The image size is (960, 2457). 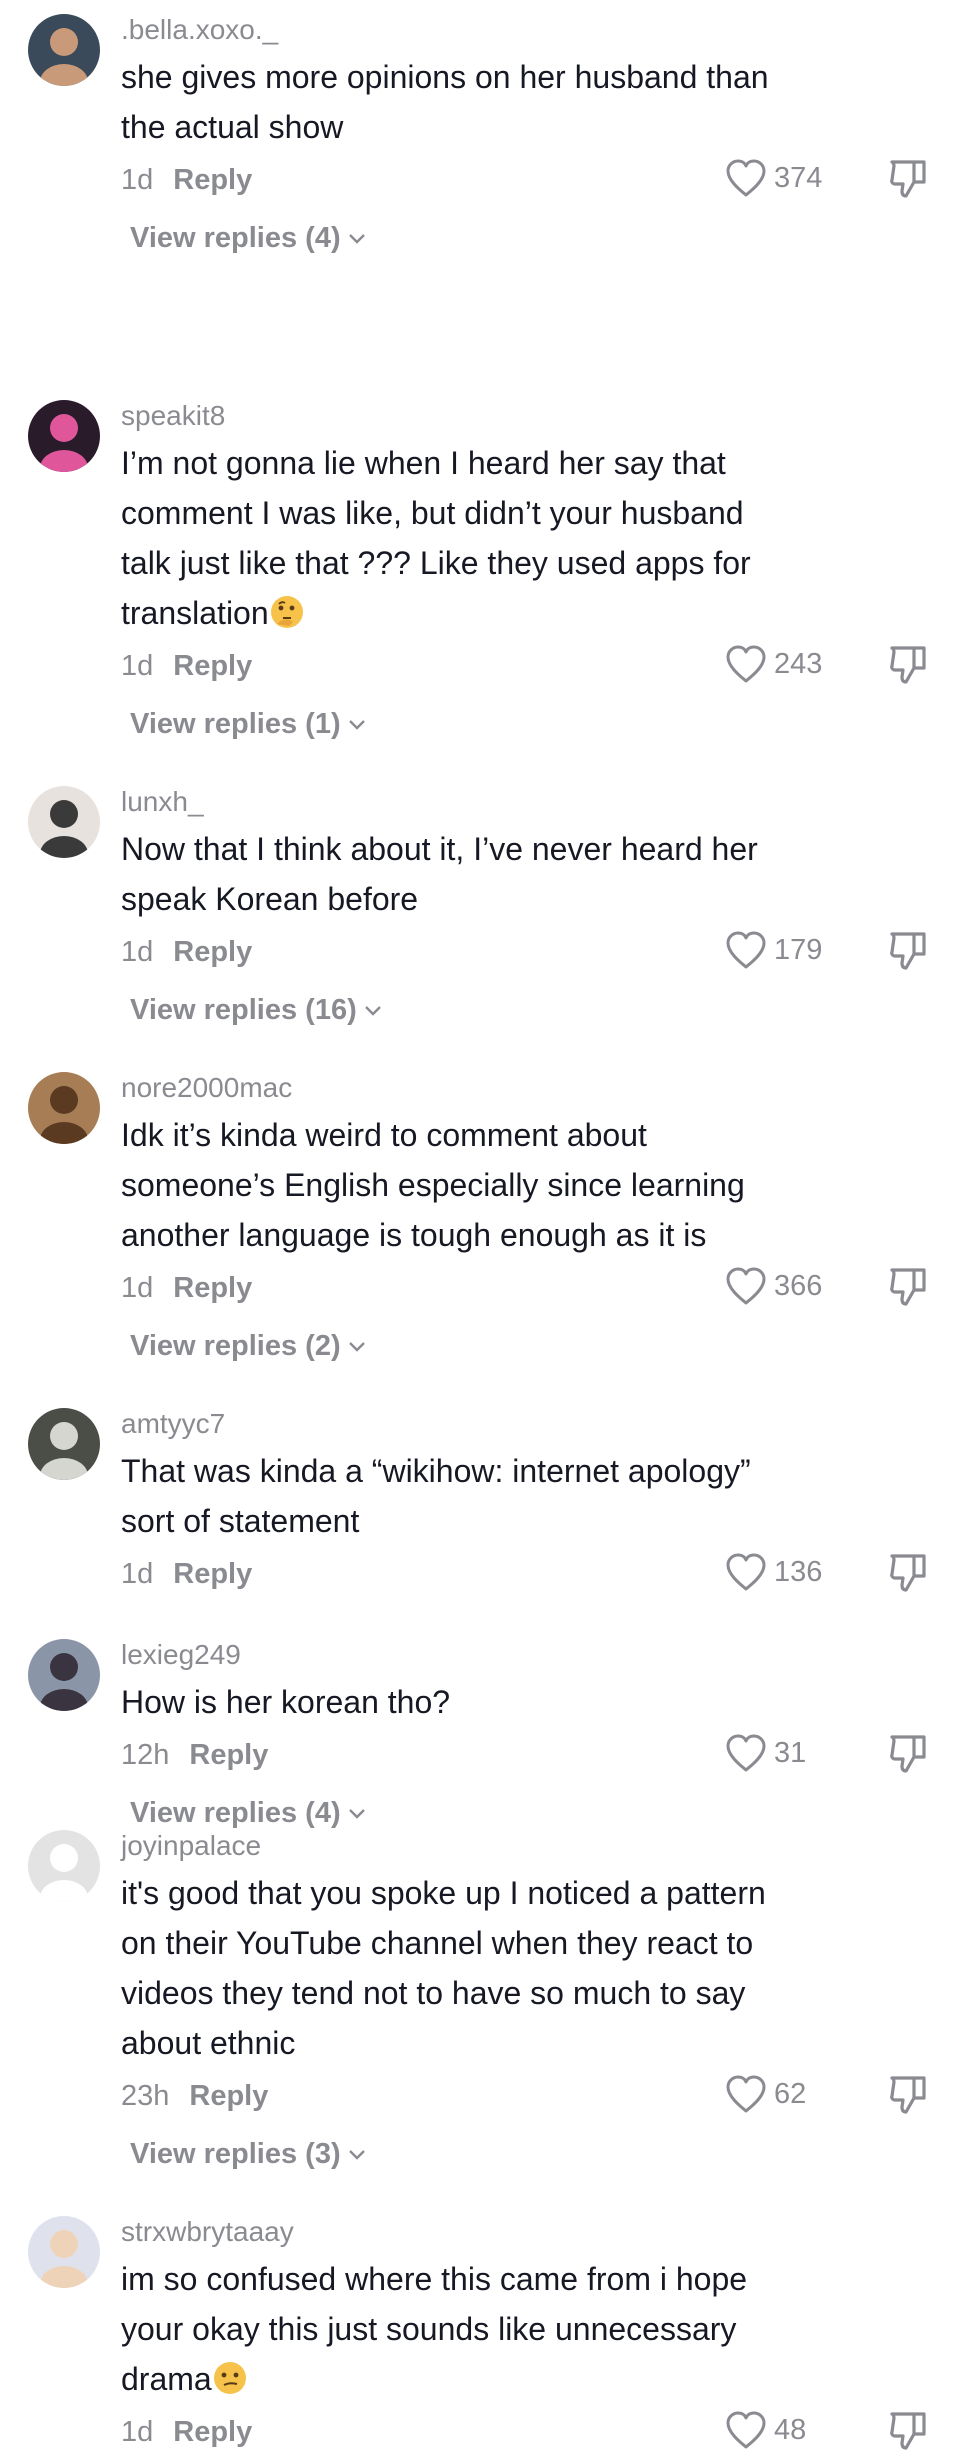 I want to click on like-button: 243, so click(x=773, y=664).